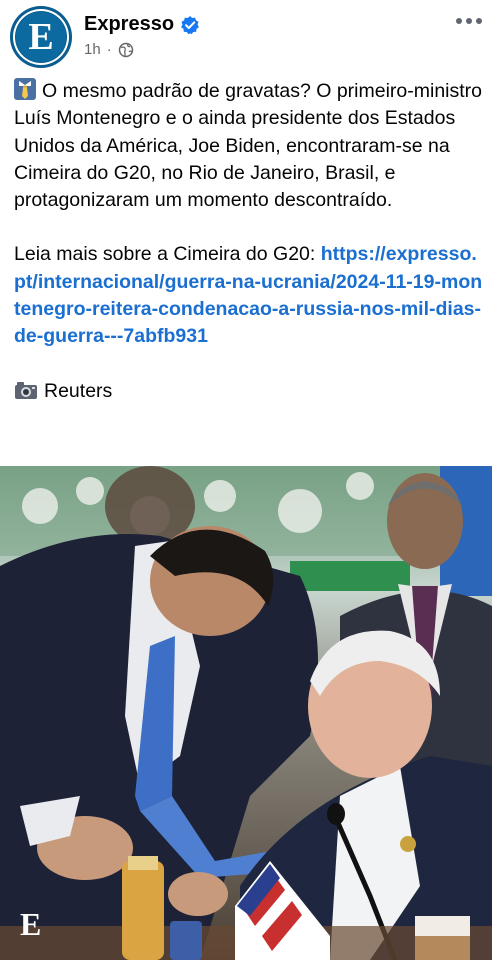 The image size is (492, 960). Describe the element at coordinates (78, 390) in the screenshot. I see `photo-credit: Reuters` at that location.